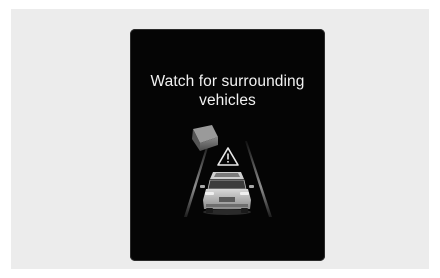 This screenshot has height=278, width=440. What do you see at coordinates (205, 138) in the screenshot?
I see `surrounding-vehicle-icon` at bounding box center [205, 138].